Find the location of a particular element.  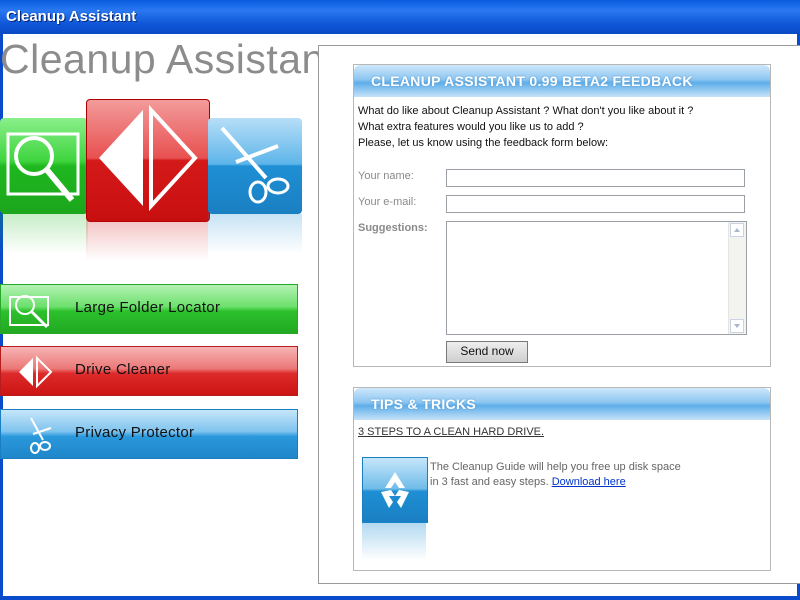

nav-label: Large Folder Locator is located at coordinates (148, 307).